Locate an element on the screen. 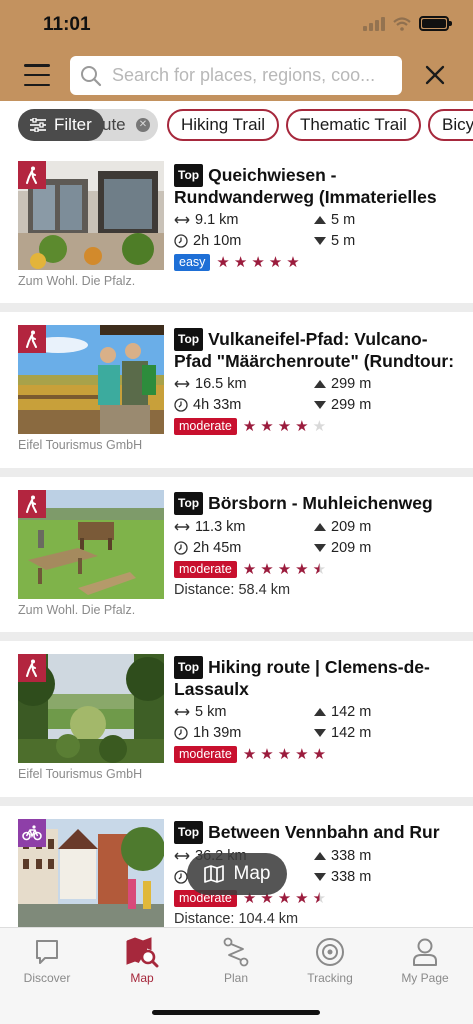 The width and height of the screenshot is (473, 1024). rating-row: easy ★ ★ ★ ★ ★ is located at coordinates (319, 262).